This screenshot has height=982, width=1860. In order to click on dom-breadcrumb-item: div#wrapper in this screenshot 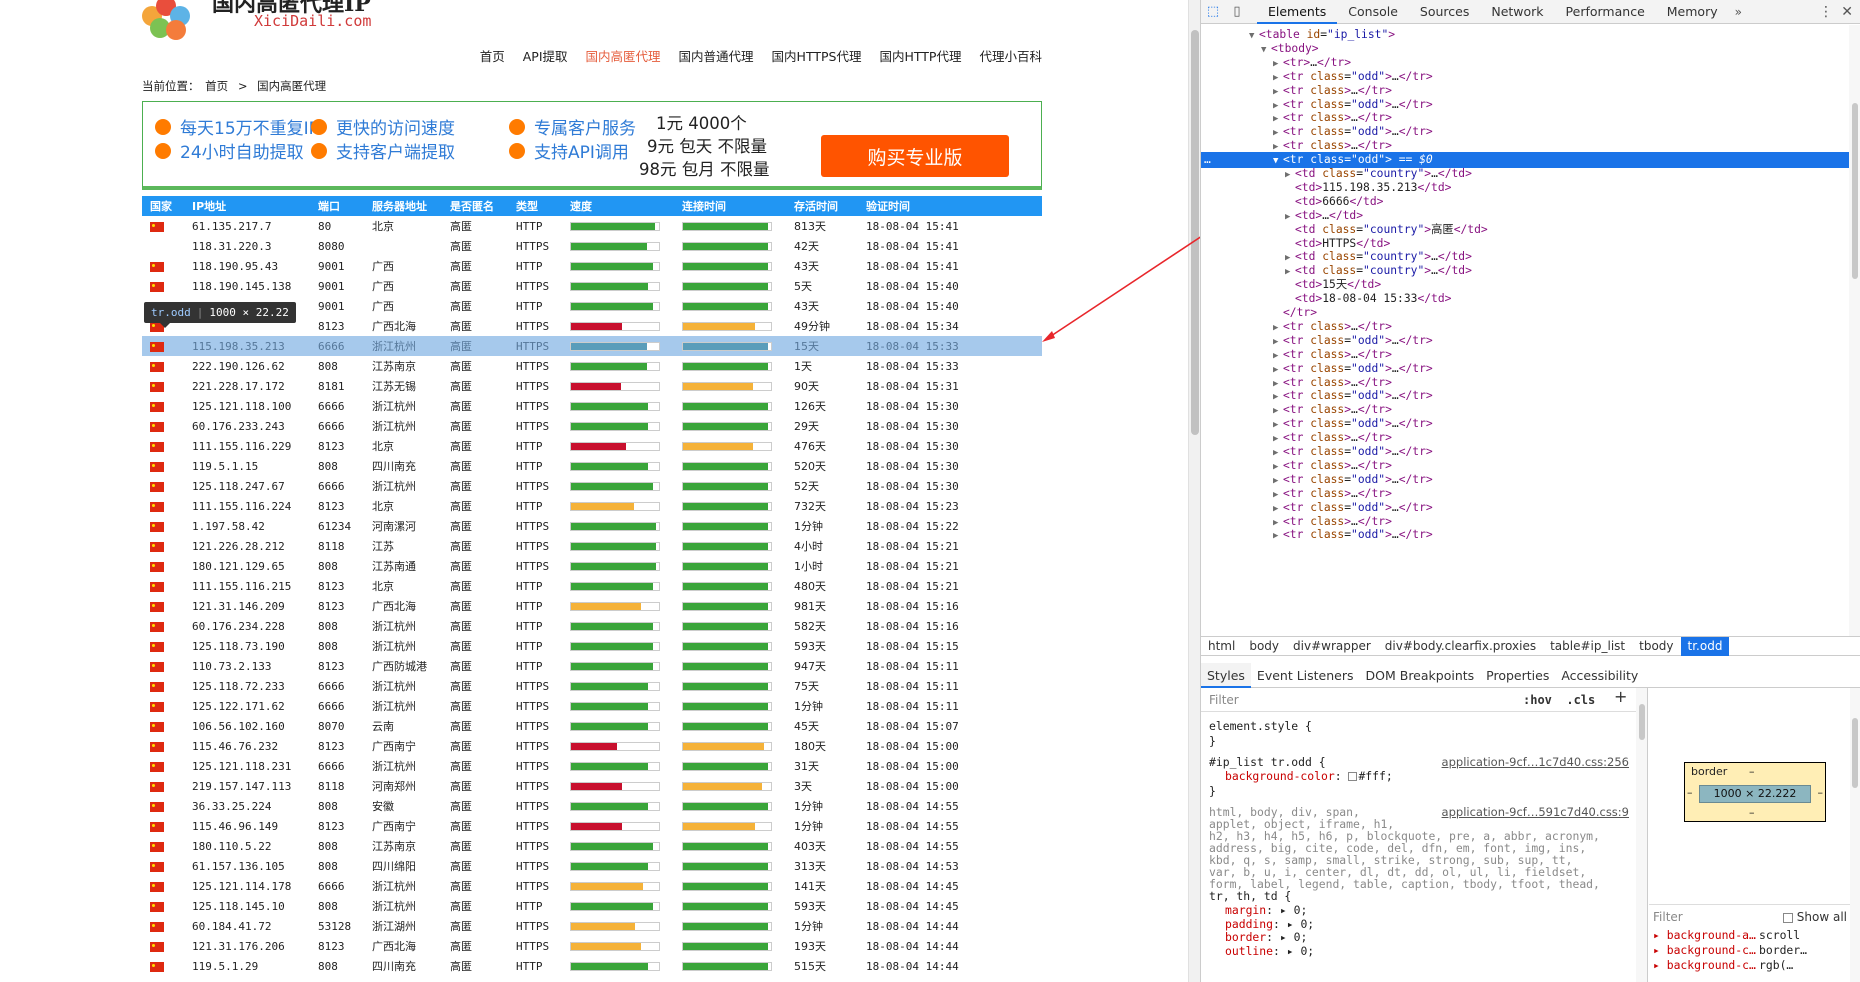, I will do `click(1332, 646)`.